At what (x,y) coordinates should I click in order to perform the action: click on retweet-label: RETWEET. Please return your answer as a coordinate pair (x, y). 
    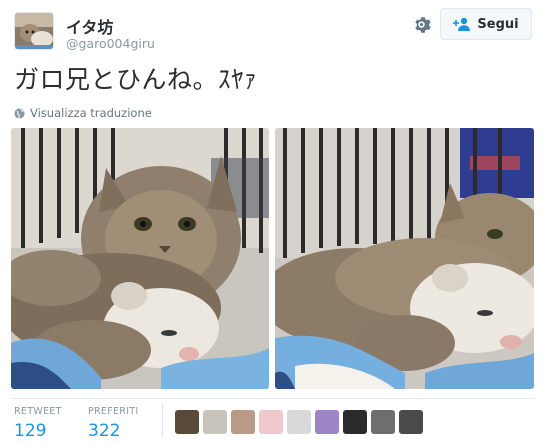
    Looking at the image, I should click on (38, 411).